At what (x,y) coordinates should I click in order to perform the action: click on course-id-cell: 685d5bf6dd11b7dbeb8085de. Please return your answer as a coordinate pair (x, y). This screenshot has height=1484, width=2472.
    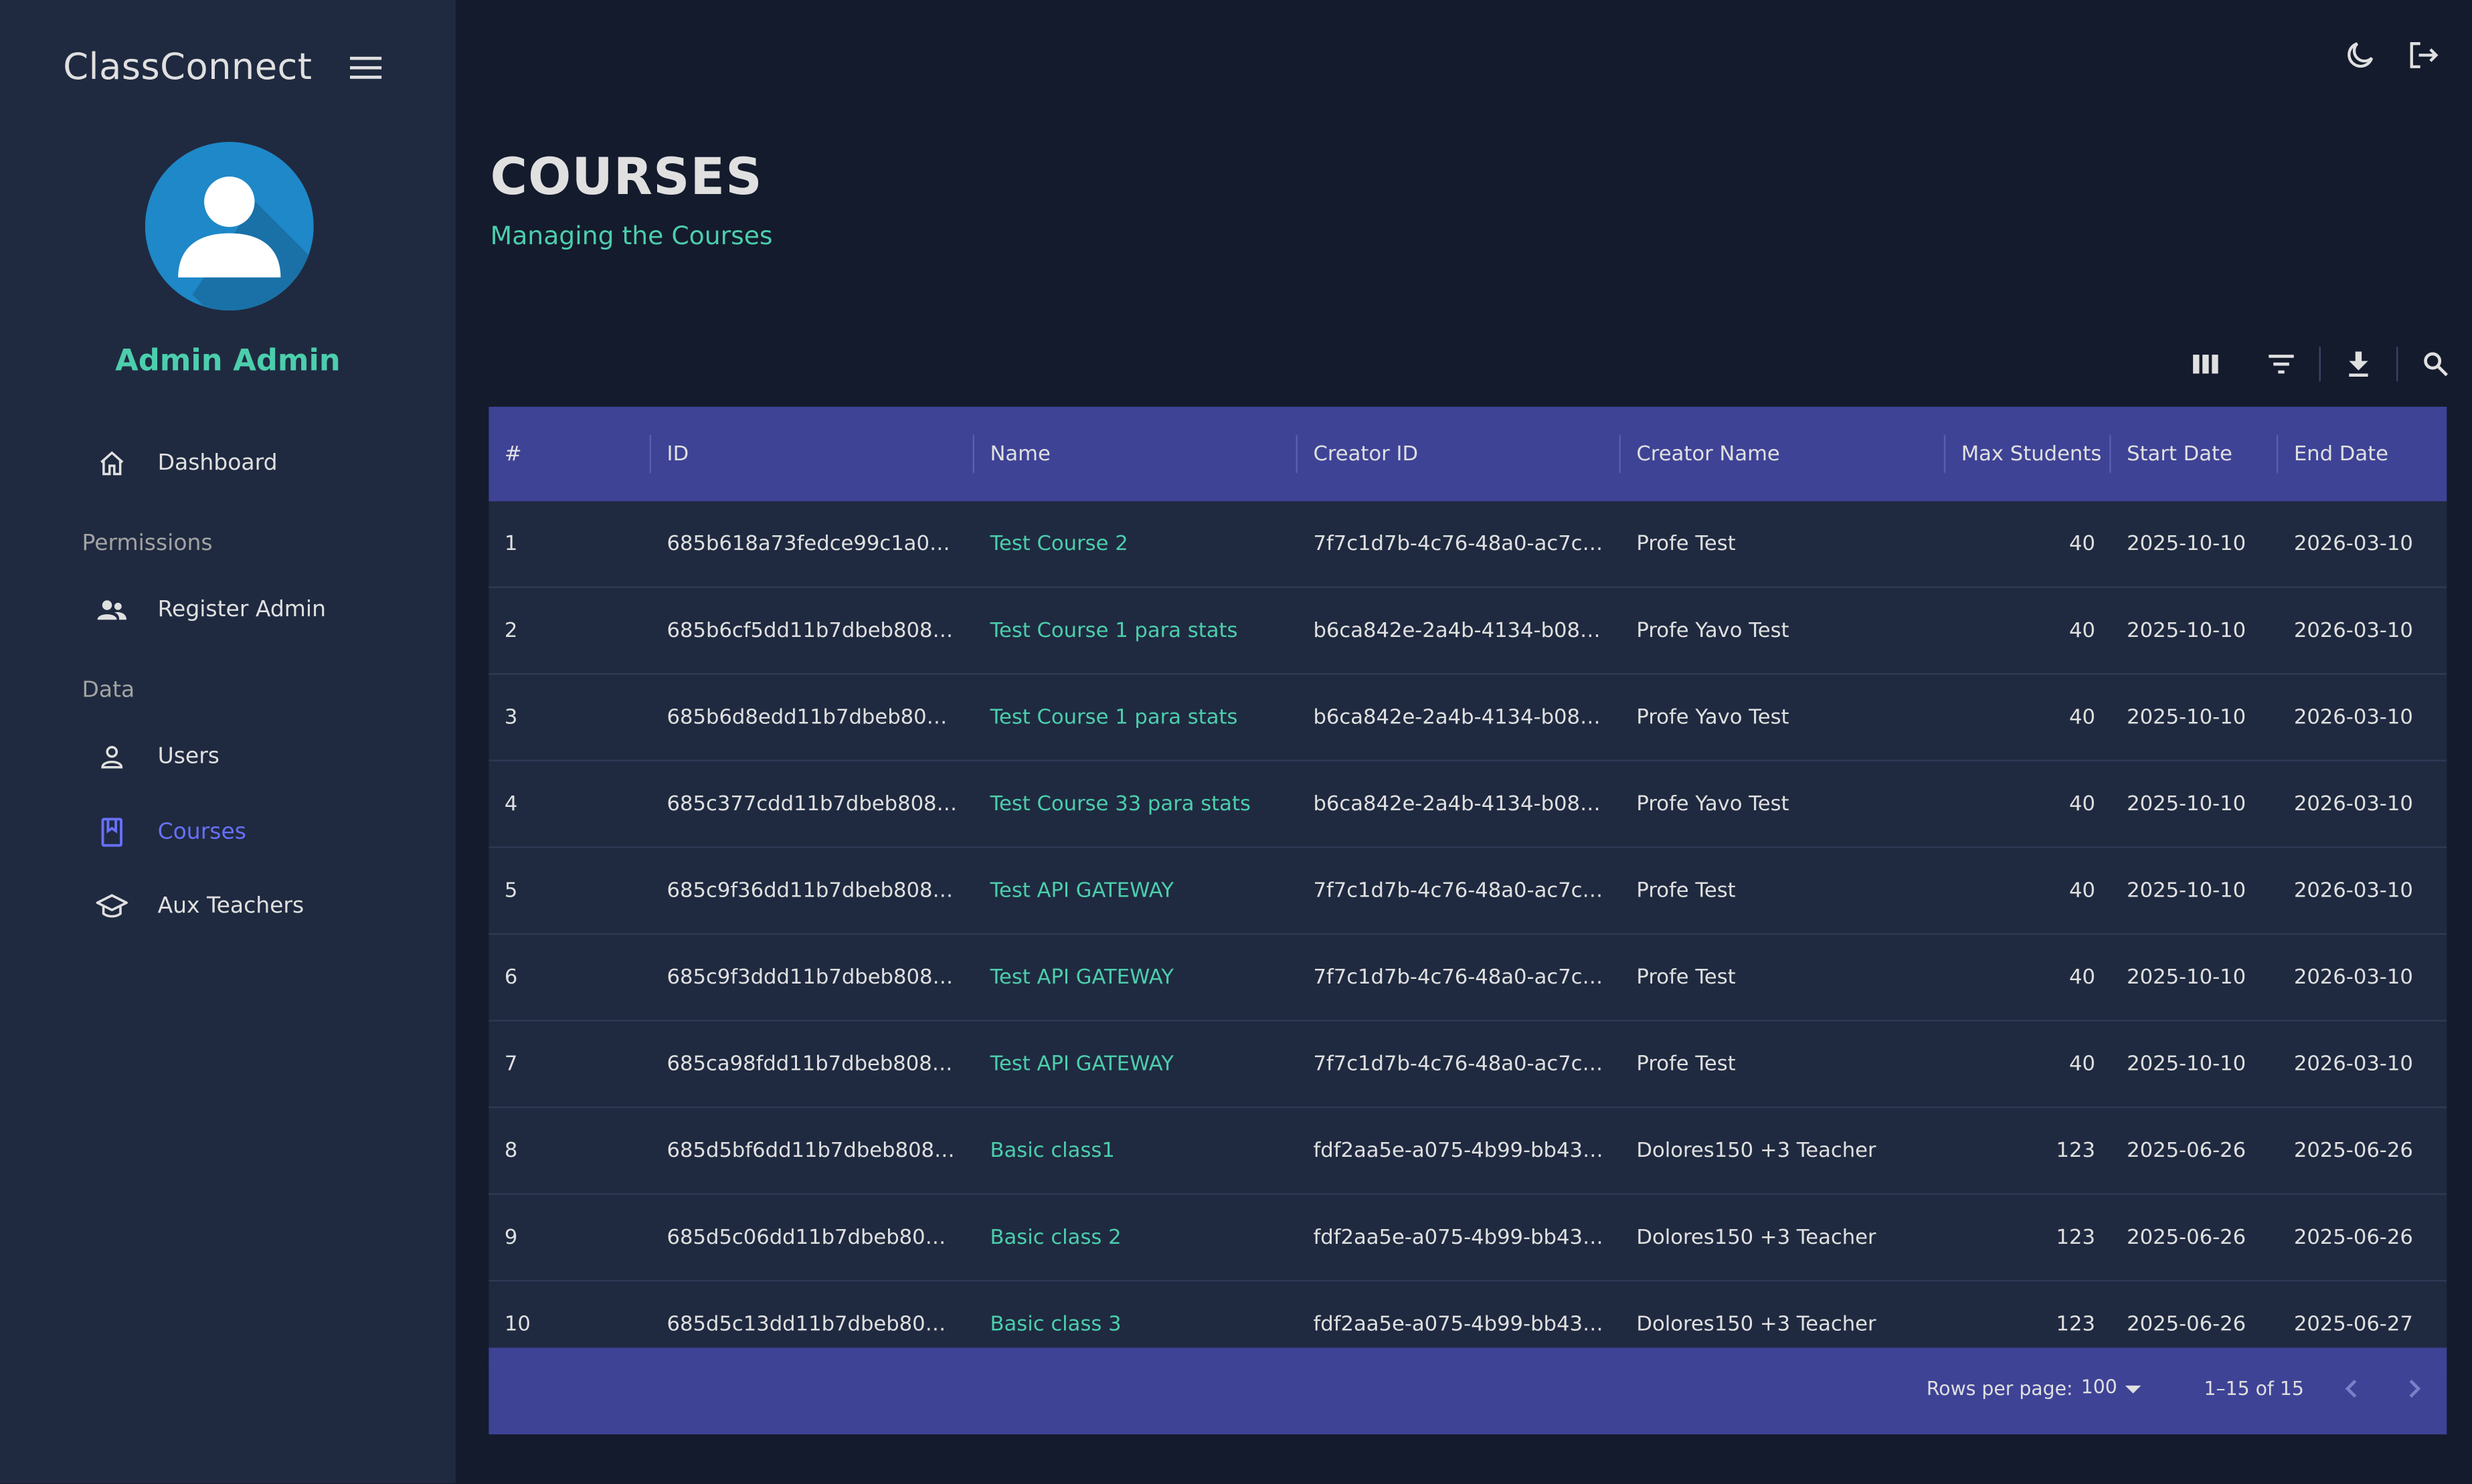
    Looking at the image, I should click on (813, 1151).